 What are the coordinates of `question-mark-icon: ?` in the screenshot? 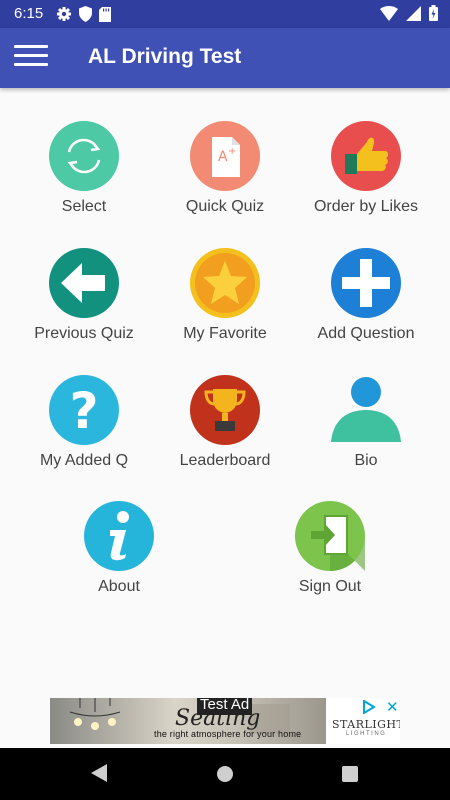 It's located at (84, 410).